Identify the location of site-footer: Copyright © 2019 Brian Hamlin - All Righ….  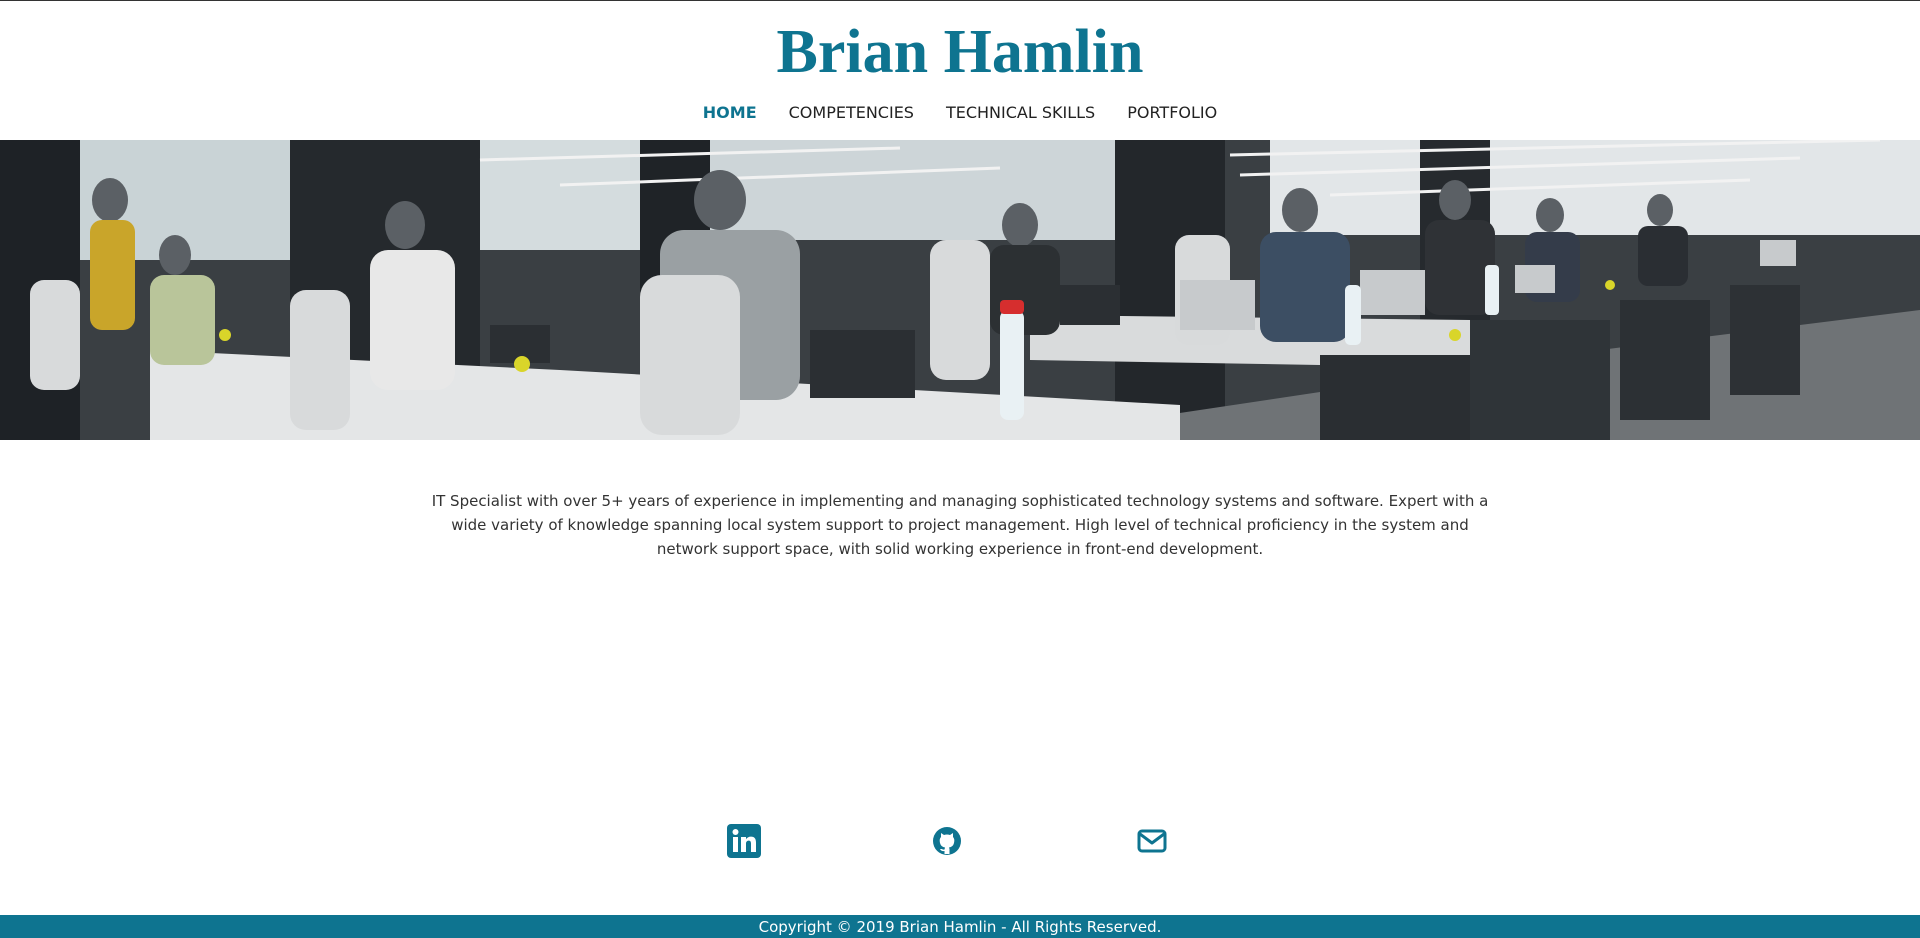
(960, 926).